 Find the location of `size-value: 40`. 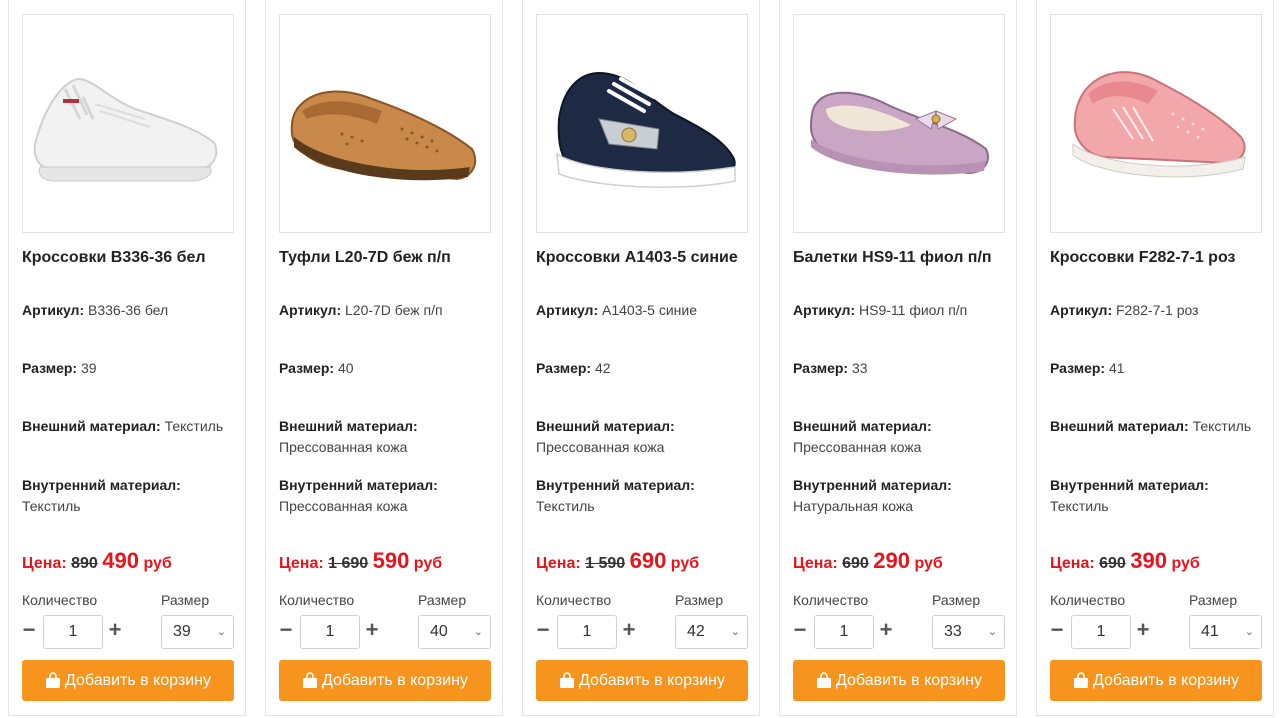

size-value: 40 is located at coordinates (345, 368).